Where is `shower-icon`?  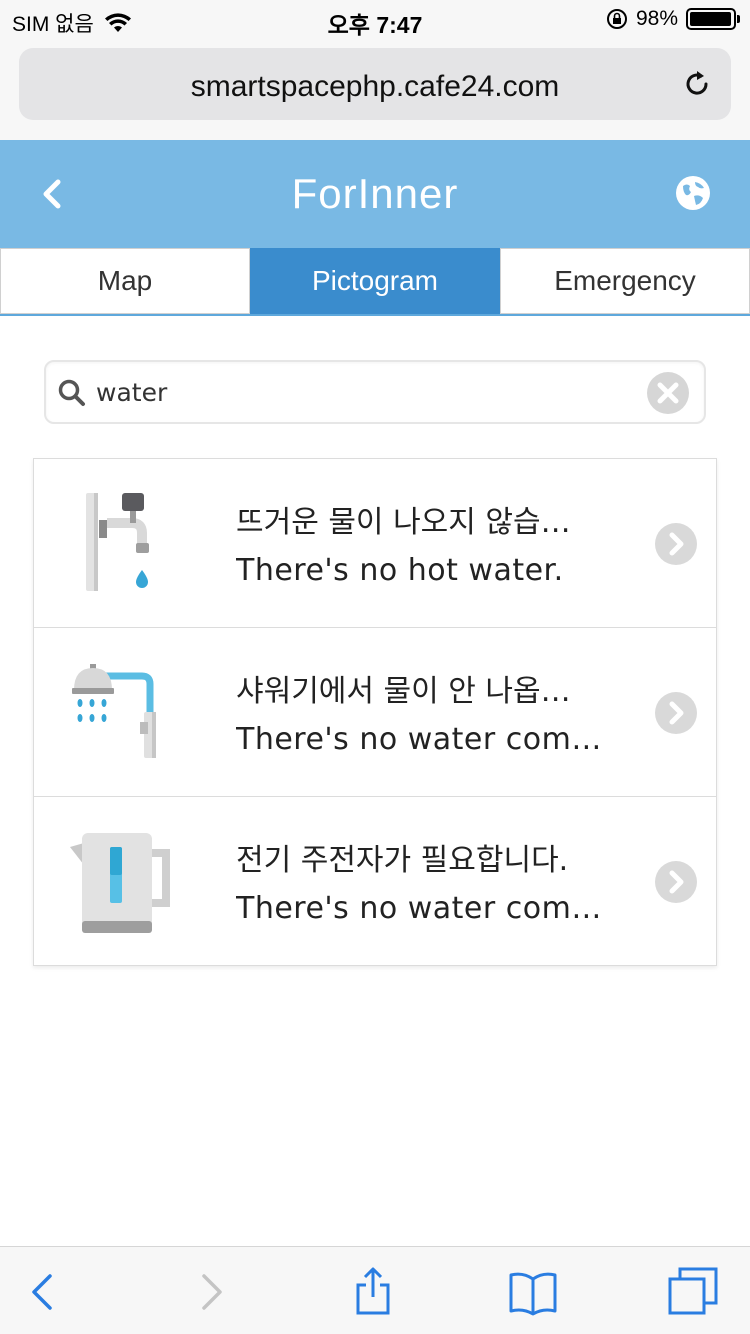
shower-icon is located at coordinates (114, 711).